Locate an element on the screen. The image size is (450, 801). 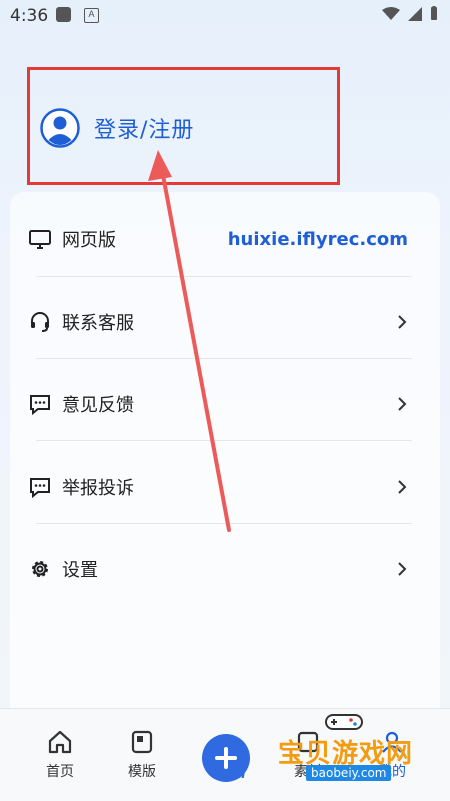
ai-badge-label: AI is located at coordinates (239, 774).